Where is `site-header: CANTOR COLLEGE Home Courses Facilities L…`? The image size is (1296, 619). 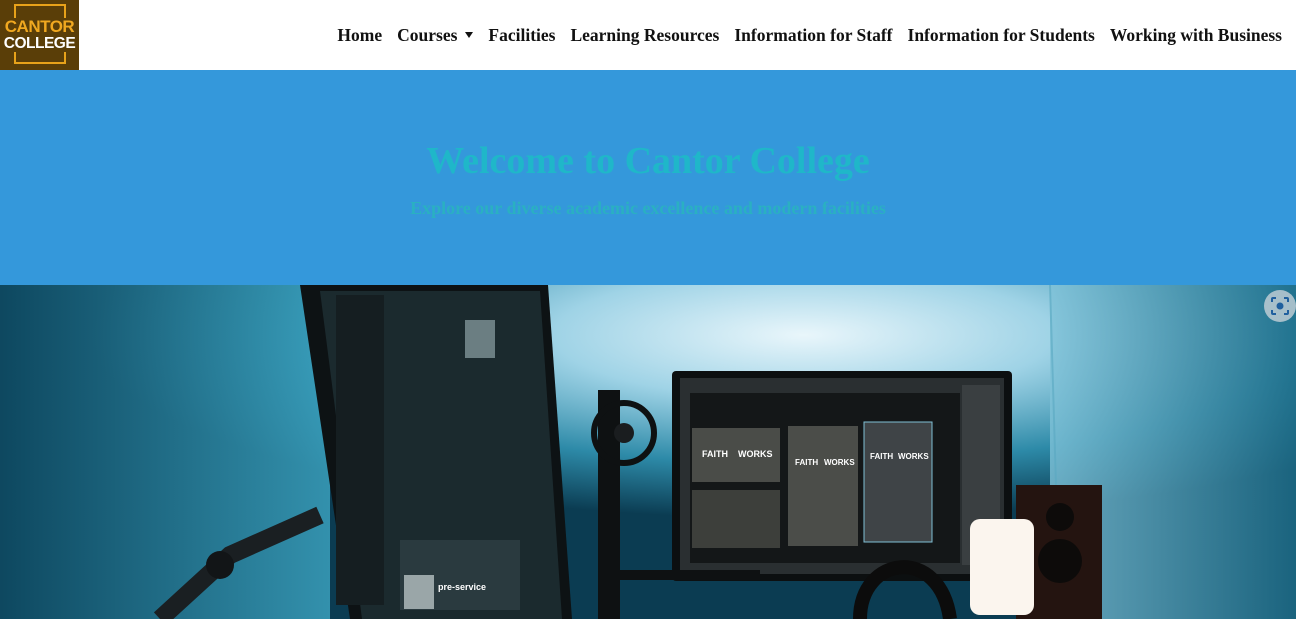 site-header: CANTOR COLLEGE Home Courses Facilities L… is located at coordinates (648, 35).